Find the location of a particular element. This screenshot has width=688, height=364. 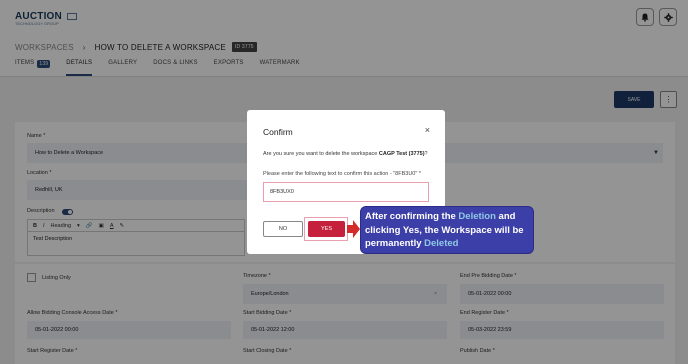

callout-highlight-deletion: Deletion is located at coordinates (477, 216).